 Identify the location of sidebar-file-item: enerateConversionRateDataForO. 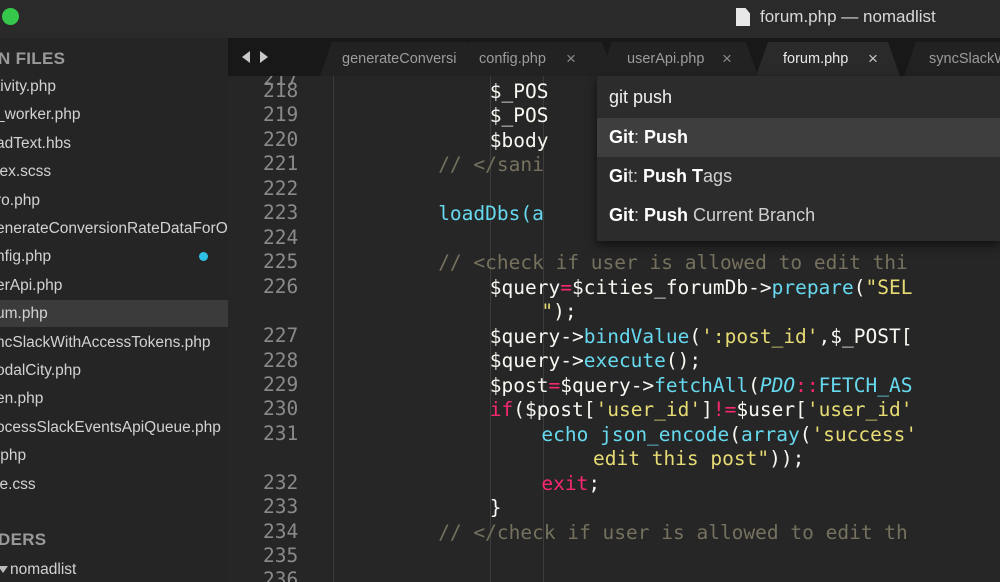
(114, 228).